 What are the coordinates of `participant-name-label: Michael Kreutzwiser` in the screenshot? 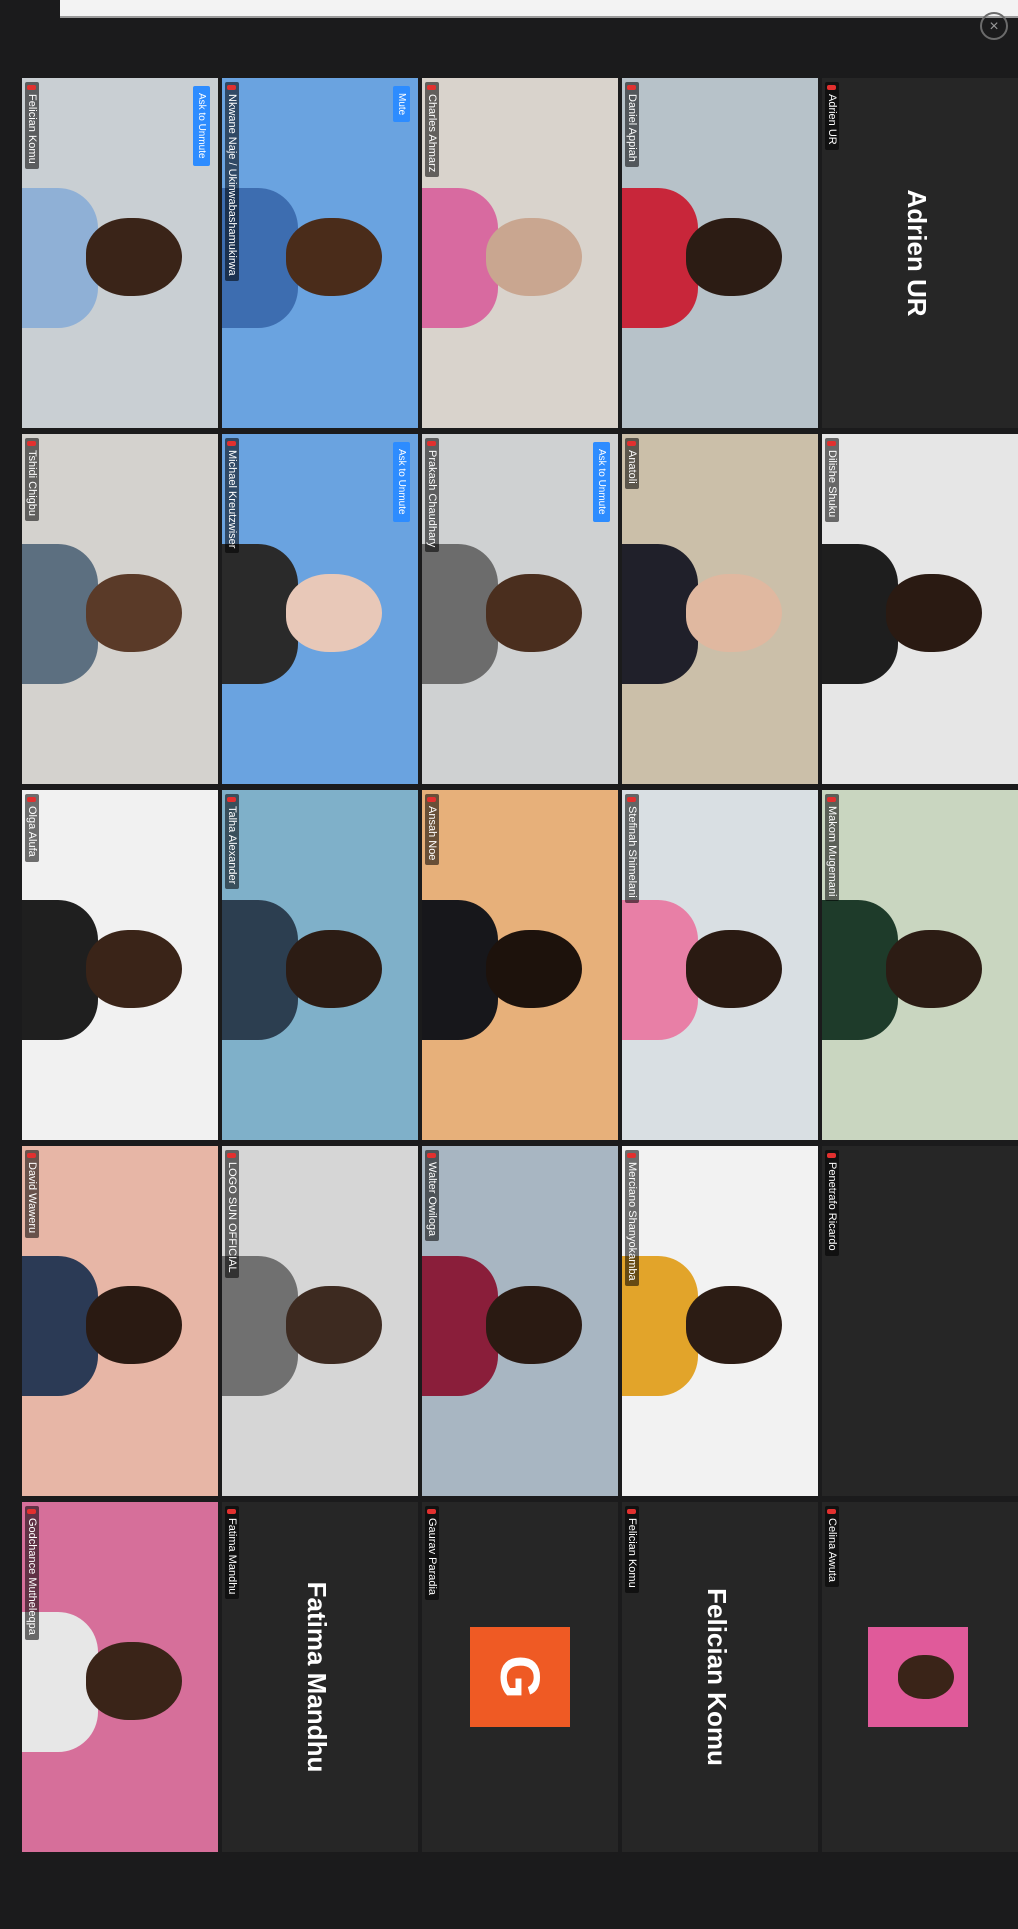 It's located at (232, 496).